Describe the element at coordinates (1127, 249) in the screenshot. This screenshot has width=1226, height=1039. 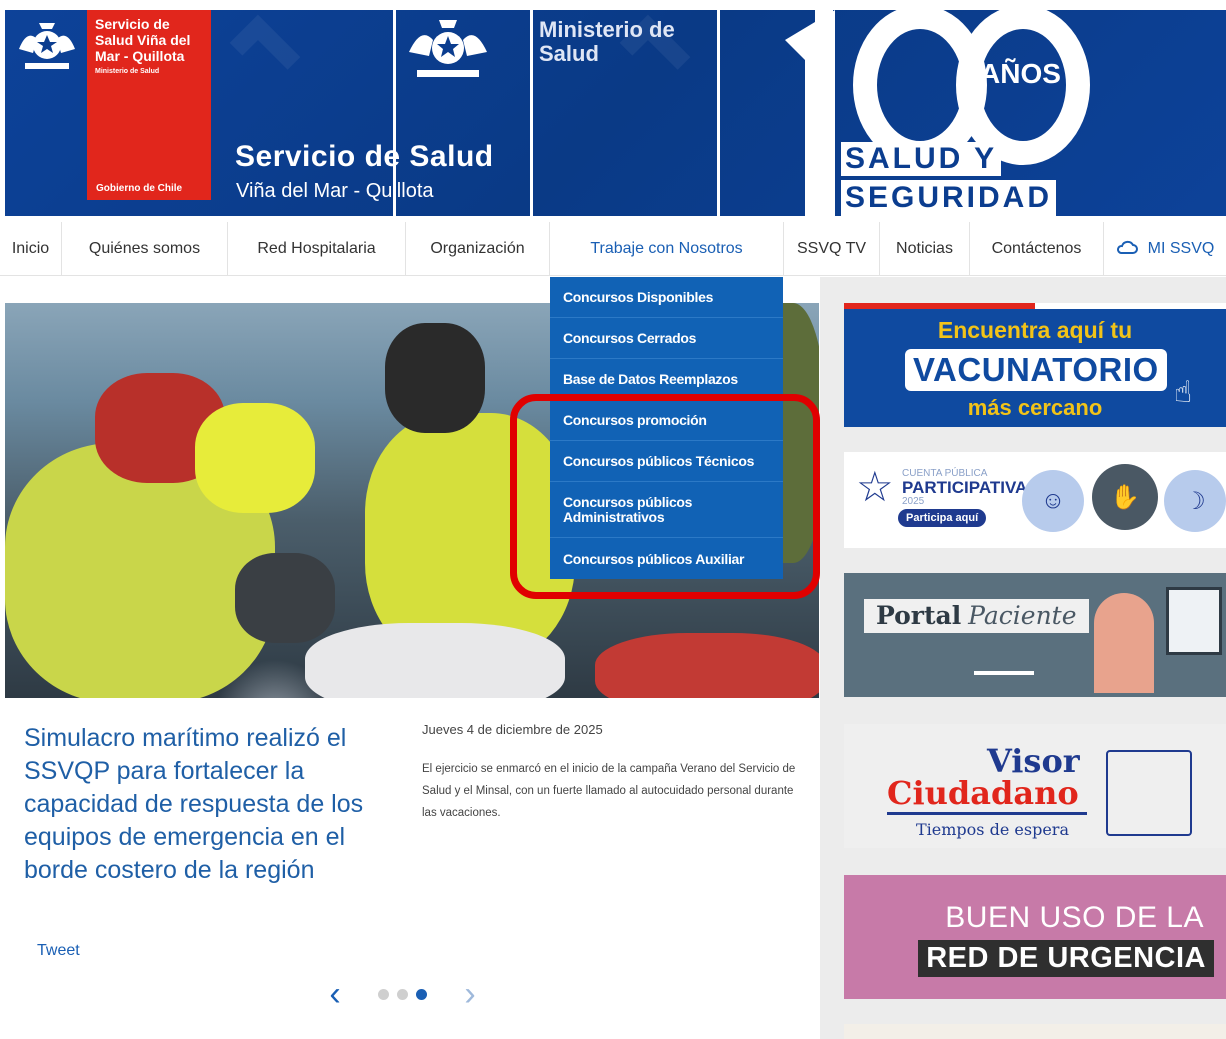
I see `cloud-icon` at that location.